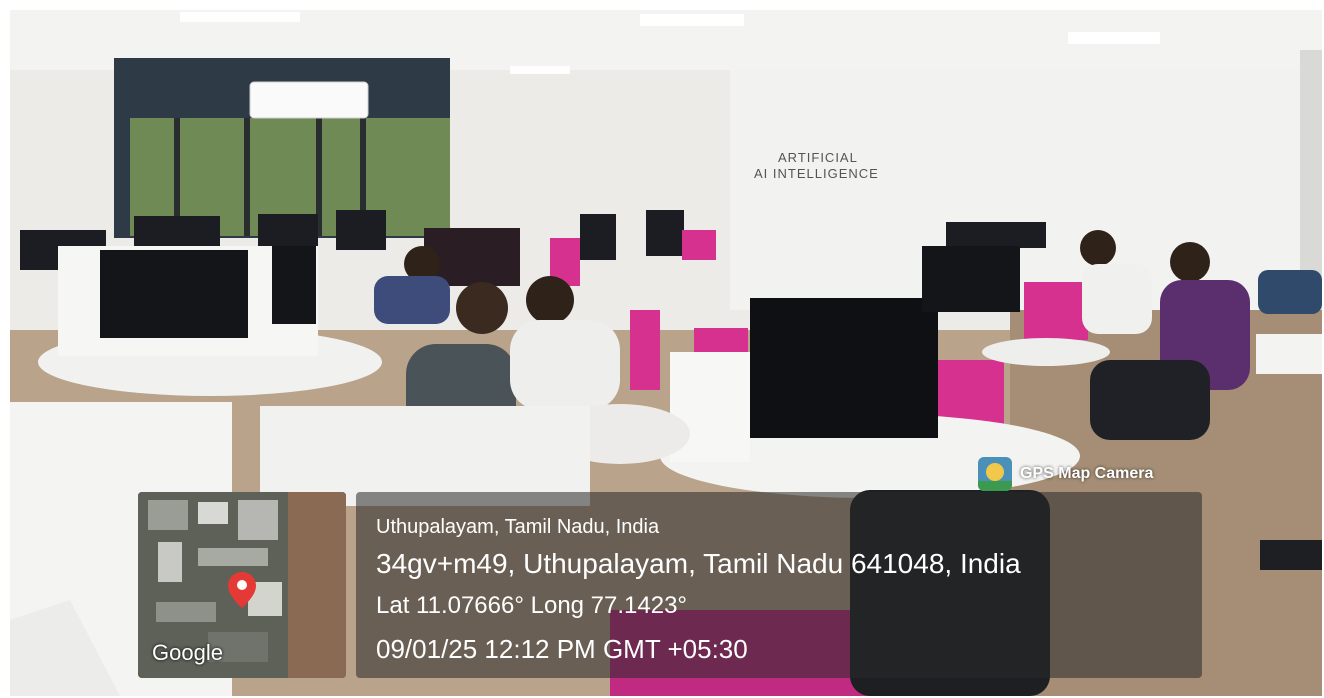  Describe the element at coordinates (816, 173) in the screenshot. I see `wall-text-1: AI INTELLIGENCE` at that location.